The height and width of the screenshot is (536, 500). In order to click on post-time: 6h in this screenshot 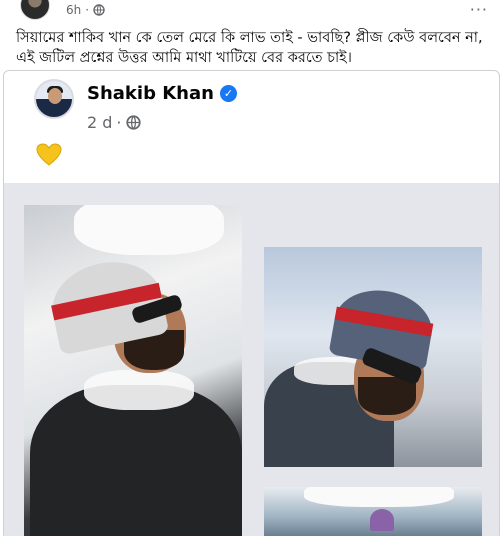, I will do `click(73, 10)`.